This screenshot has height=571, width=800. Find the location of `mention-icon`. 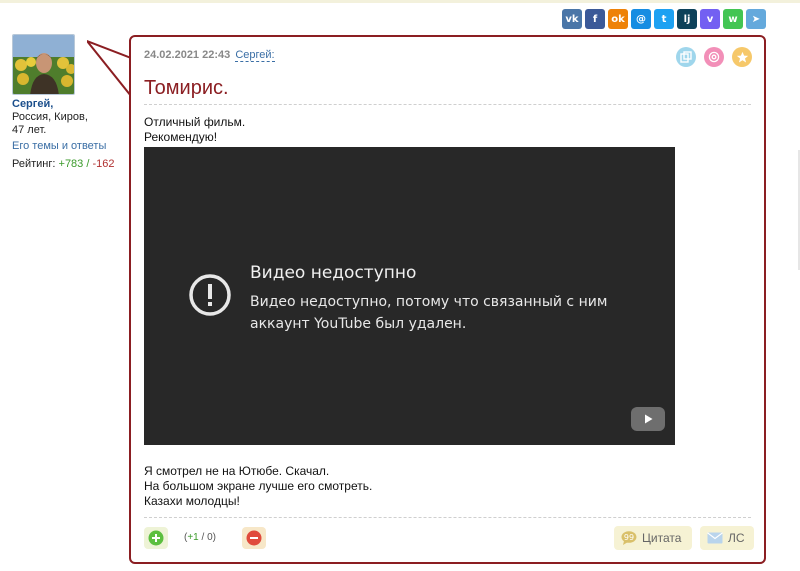

mention-icon is located at coordinates (714, 57).